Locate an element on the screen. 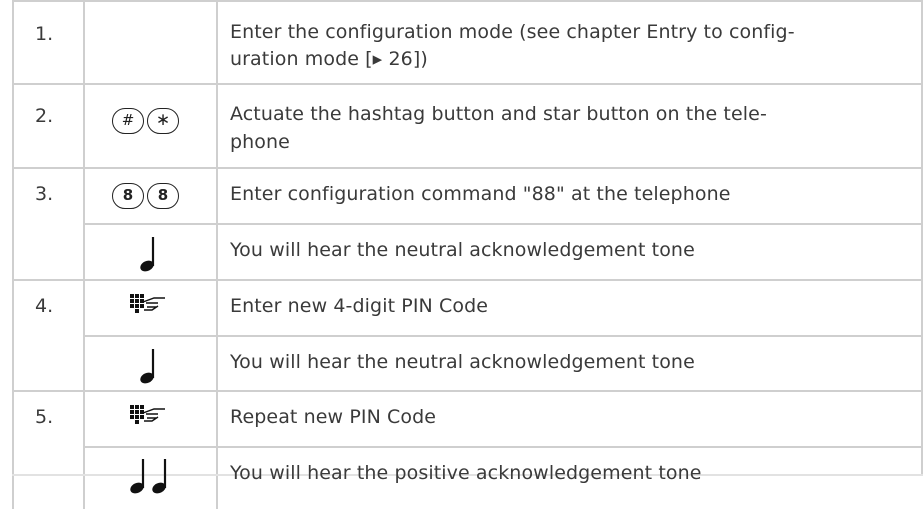 The width and height of the screenshot is (923, 509). hash-key-icon: # is located at coordinates (128, 121).